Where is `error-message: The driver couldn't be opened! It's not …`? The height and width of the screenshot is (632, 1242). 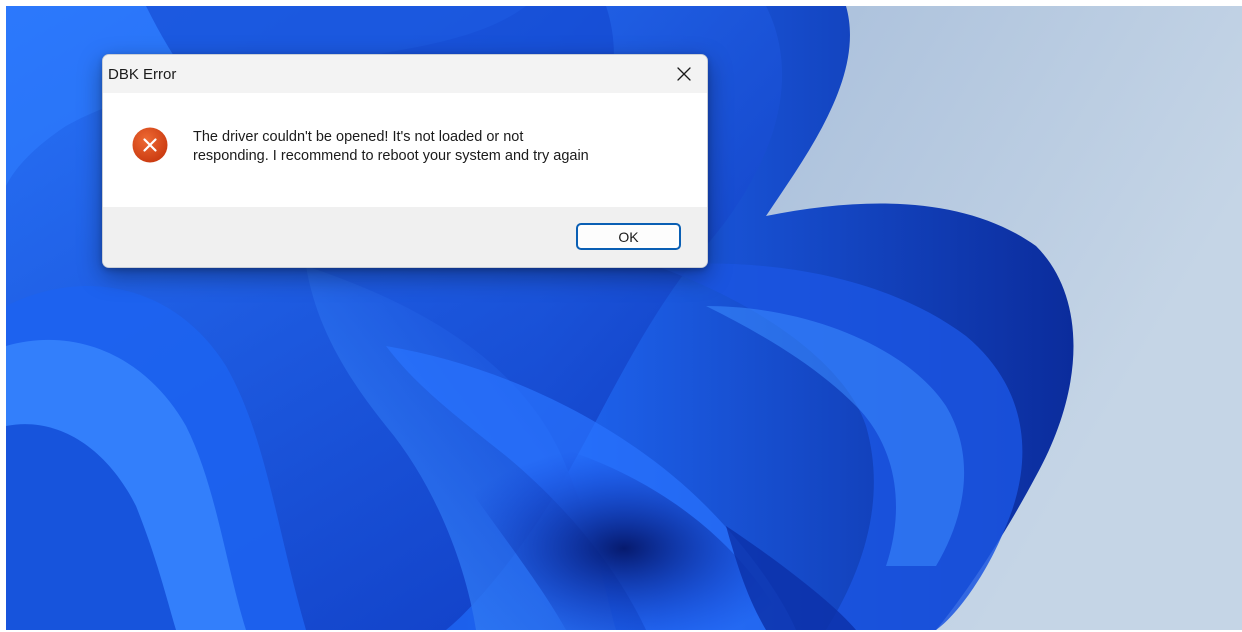
error-message: The driver couldn't be opened! It's not … is located at coordinates (443, 147).